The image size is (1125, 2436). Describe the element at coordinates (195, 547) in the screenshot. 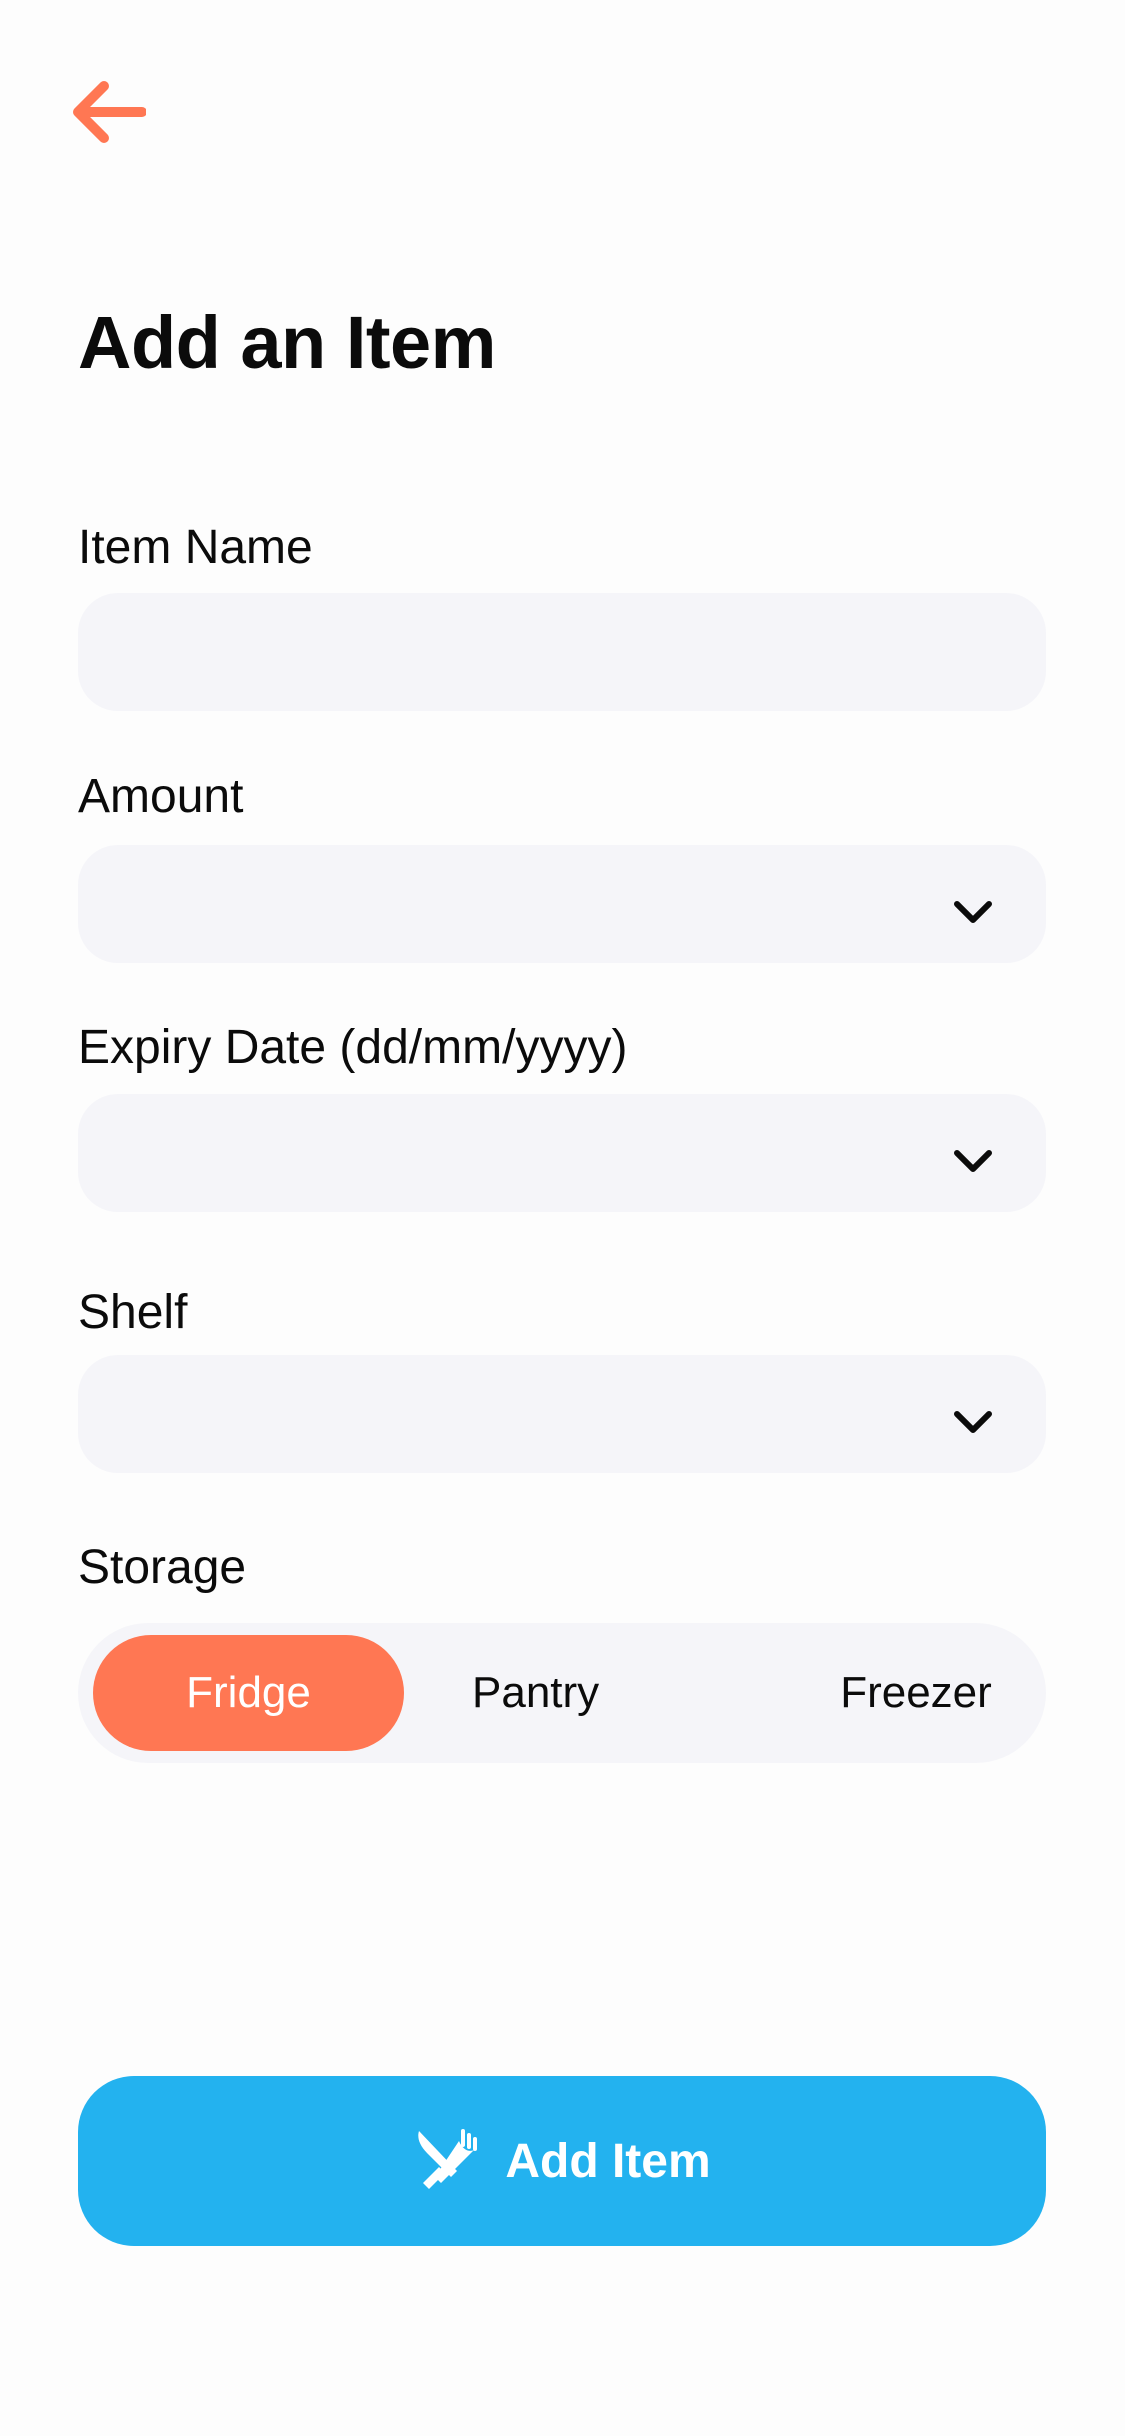

I see `item-name-label: Item Name` at that location.